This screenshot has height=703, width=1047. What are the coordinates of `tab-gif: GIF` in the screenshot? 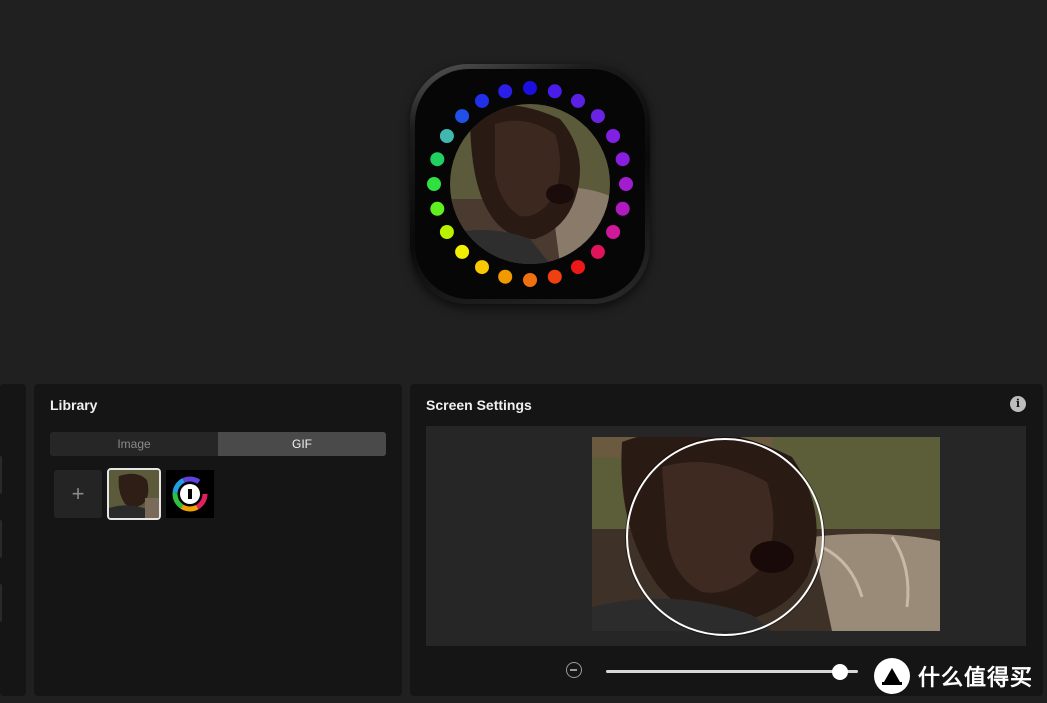 It's located at (302, 444).